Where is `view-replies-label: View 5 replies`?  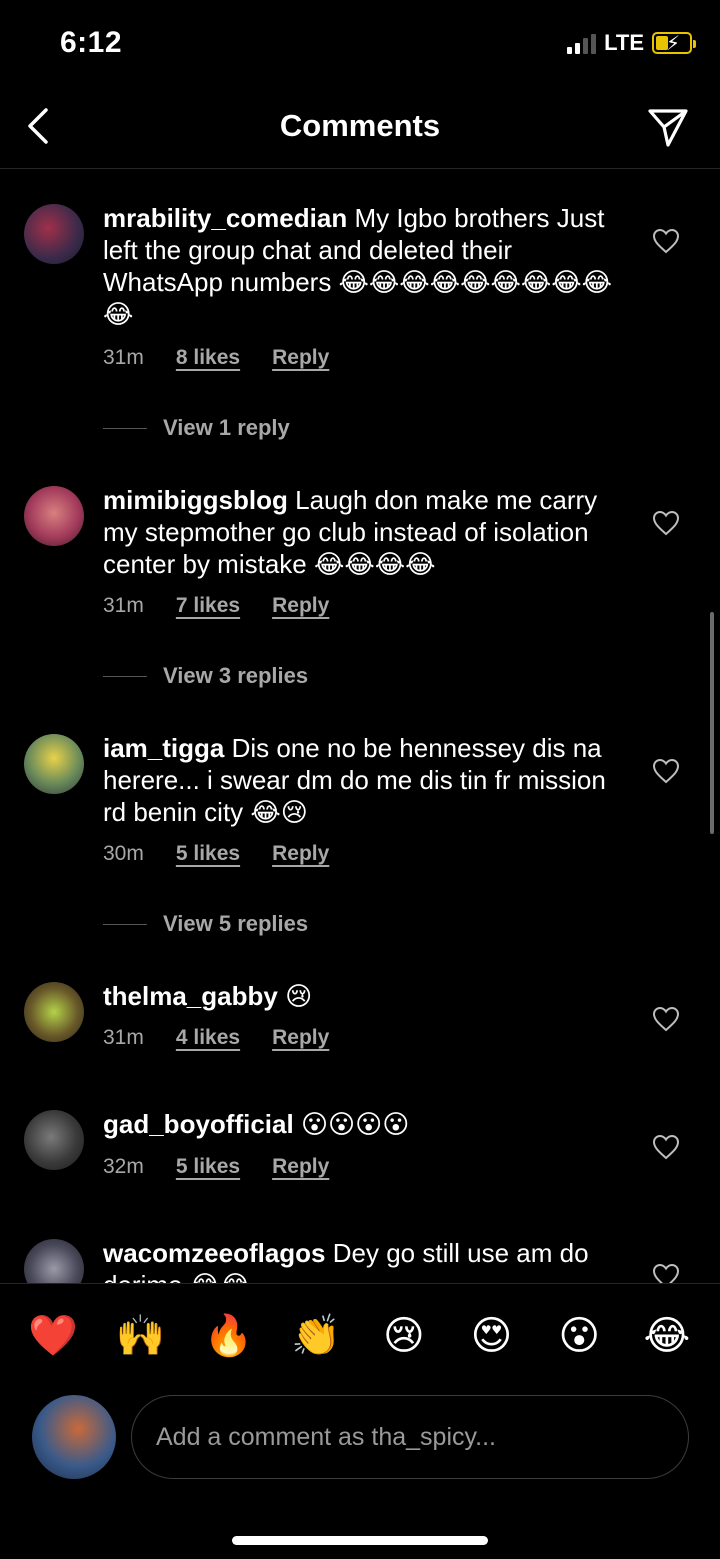 view-replies-label: View 5 replies is located at coordinates (236, 923).